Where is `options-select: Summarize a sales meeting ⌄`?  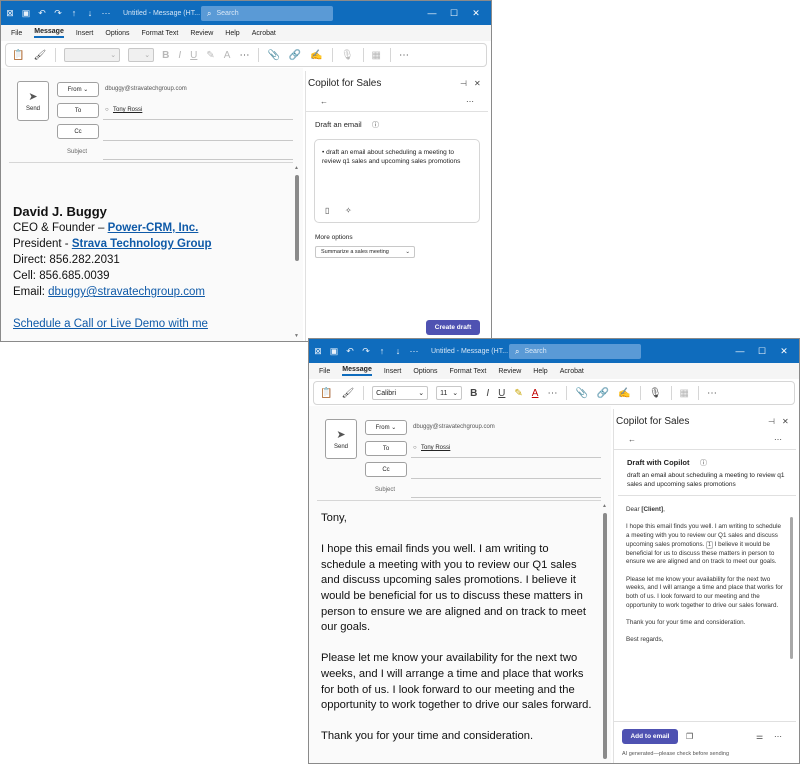 options-select: Summarize a sales meeting ⌄ is located at coordinates (365, 252).